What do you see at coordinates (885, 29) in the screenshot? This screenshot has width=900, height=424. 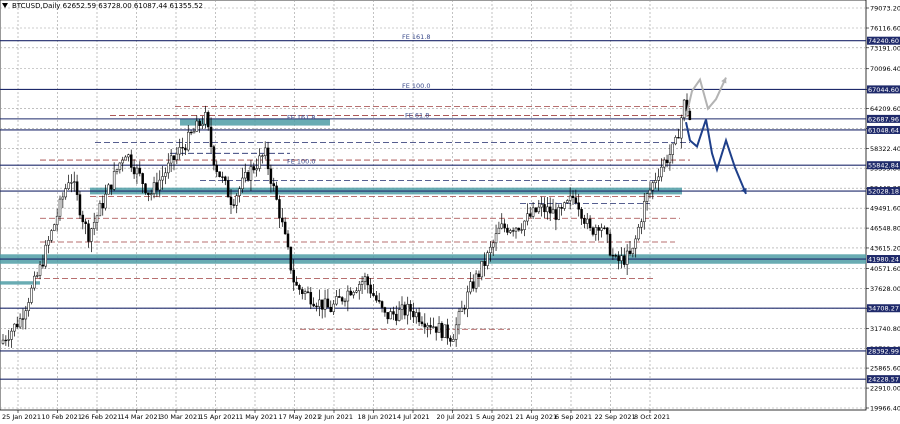 I see `y-tick-label: 76116.60` at bounding box center [885, 29].